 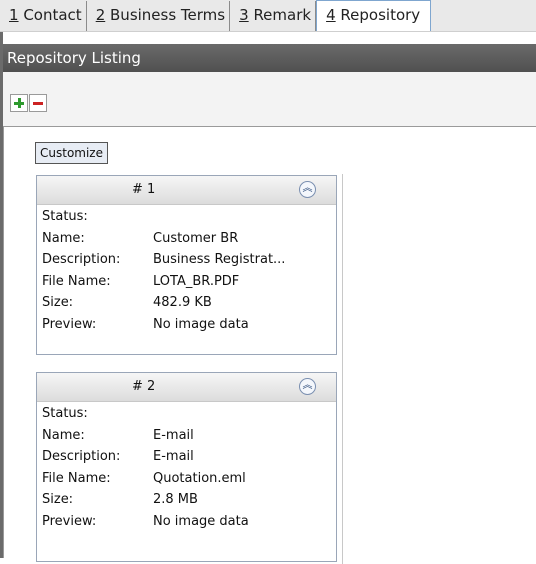 What do you see at coordinates (14, 15) in the screenshot?
I see `tab-contact-key: 1` at bounding box center [14, 15].